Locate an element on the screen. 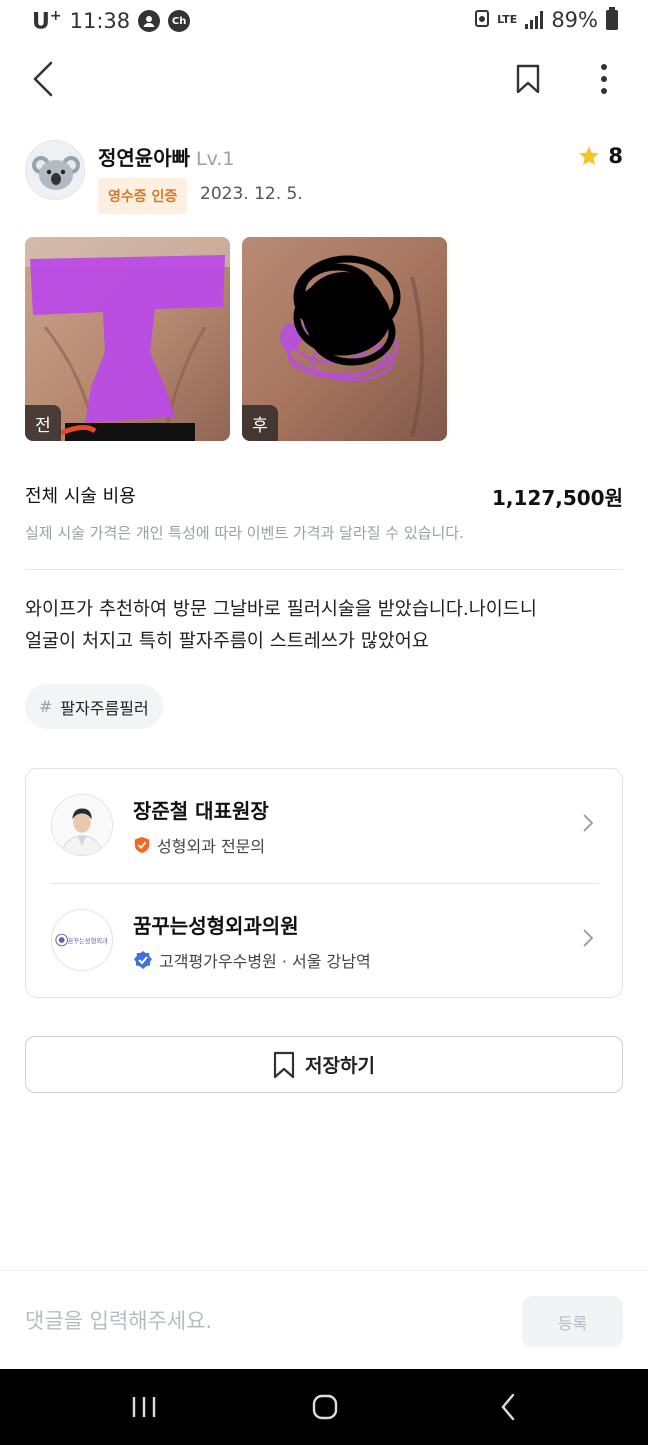  receipt-verified-badge: 영수증 인증 is located at coordinates (143, 196).